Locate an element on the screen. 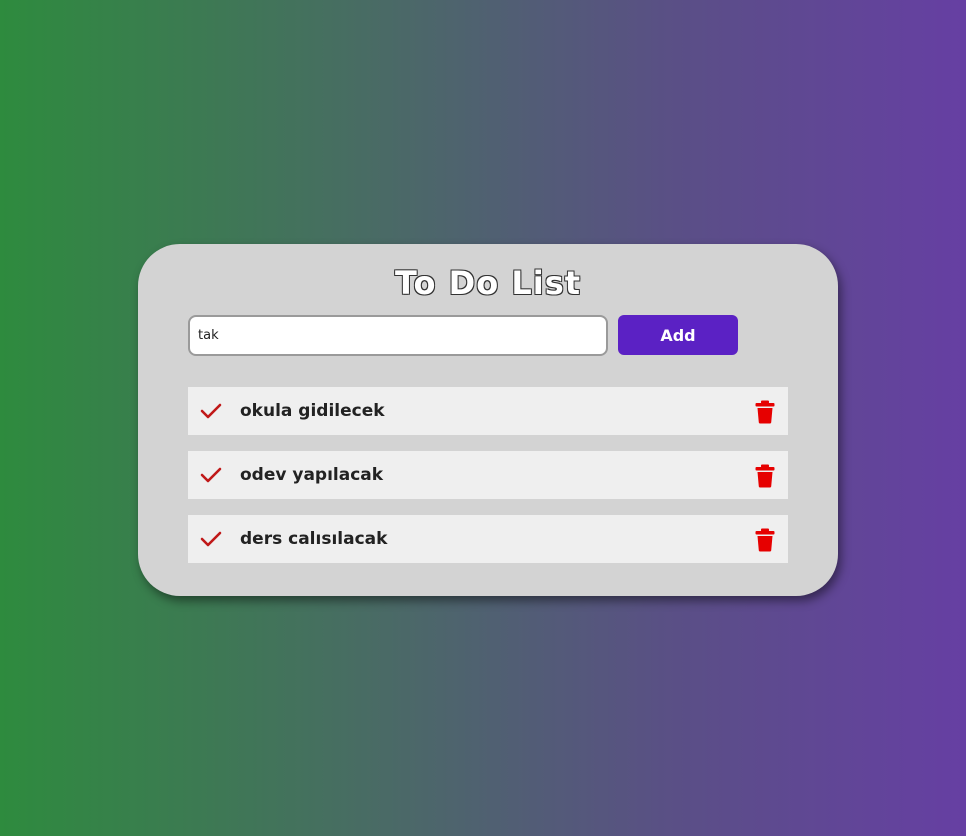  page-title: To Do List is located at coordinates (488, 283).